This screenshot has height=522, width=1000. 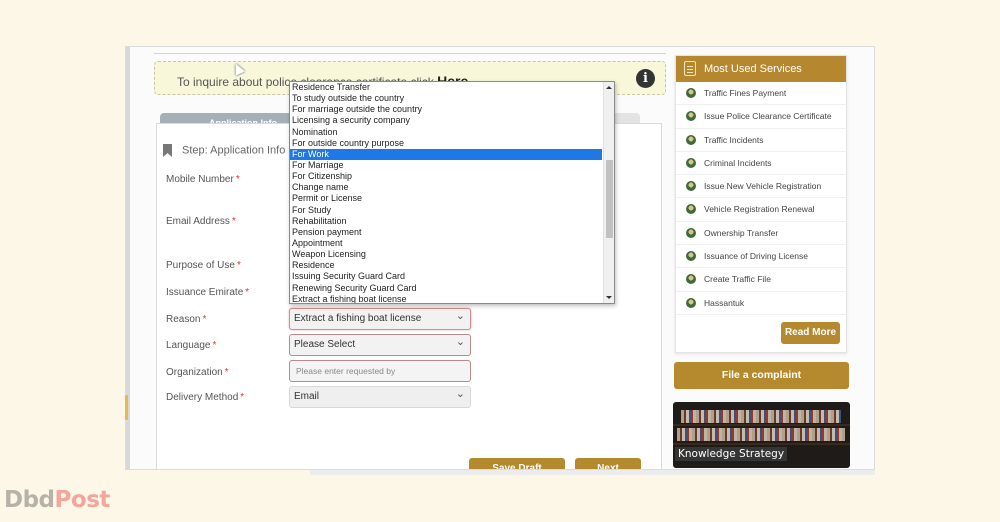 I want to click on dropdown-scrollbar, so click(x=608, y=192).